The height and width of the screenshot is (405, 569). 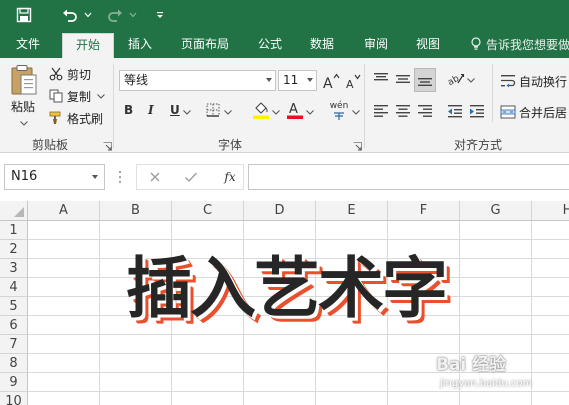 What do you see at coordinates (56, 96) in the screenshot?
I see `copy-icon` at bounding box center [56, 96].